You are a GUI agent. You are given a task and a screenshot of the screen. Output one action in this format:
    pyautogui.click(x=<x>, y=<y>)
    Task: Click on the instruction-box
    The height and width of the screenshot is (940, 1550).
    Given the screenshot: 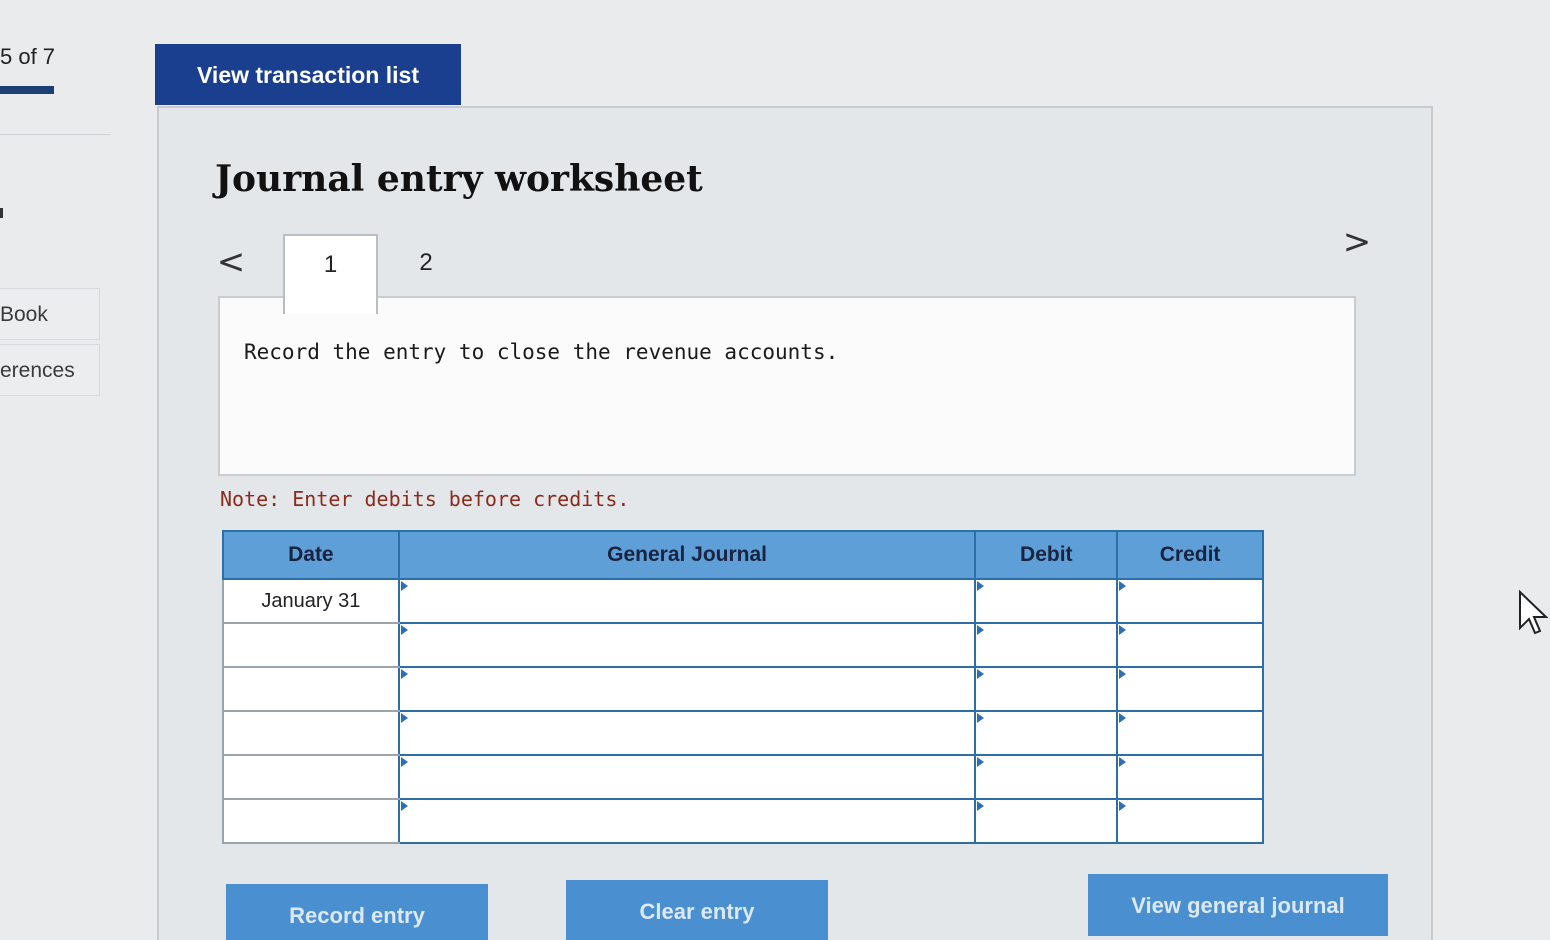 What is the action you would take?
    pyautogui.click(x=787, y=386)
    